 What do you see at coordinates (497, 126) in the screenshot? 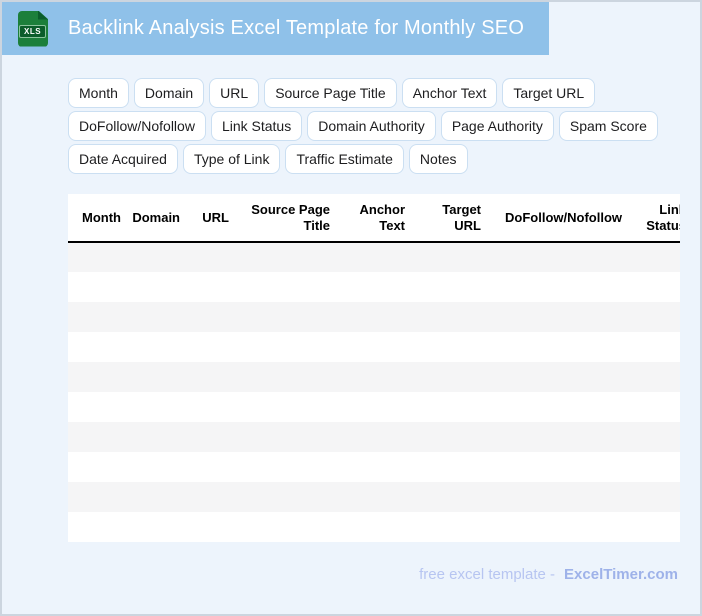
I see `column-chip: Page Authority` at bounding box center [497, 126].